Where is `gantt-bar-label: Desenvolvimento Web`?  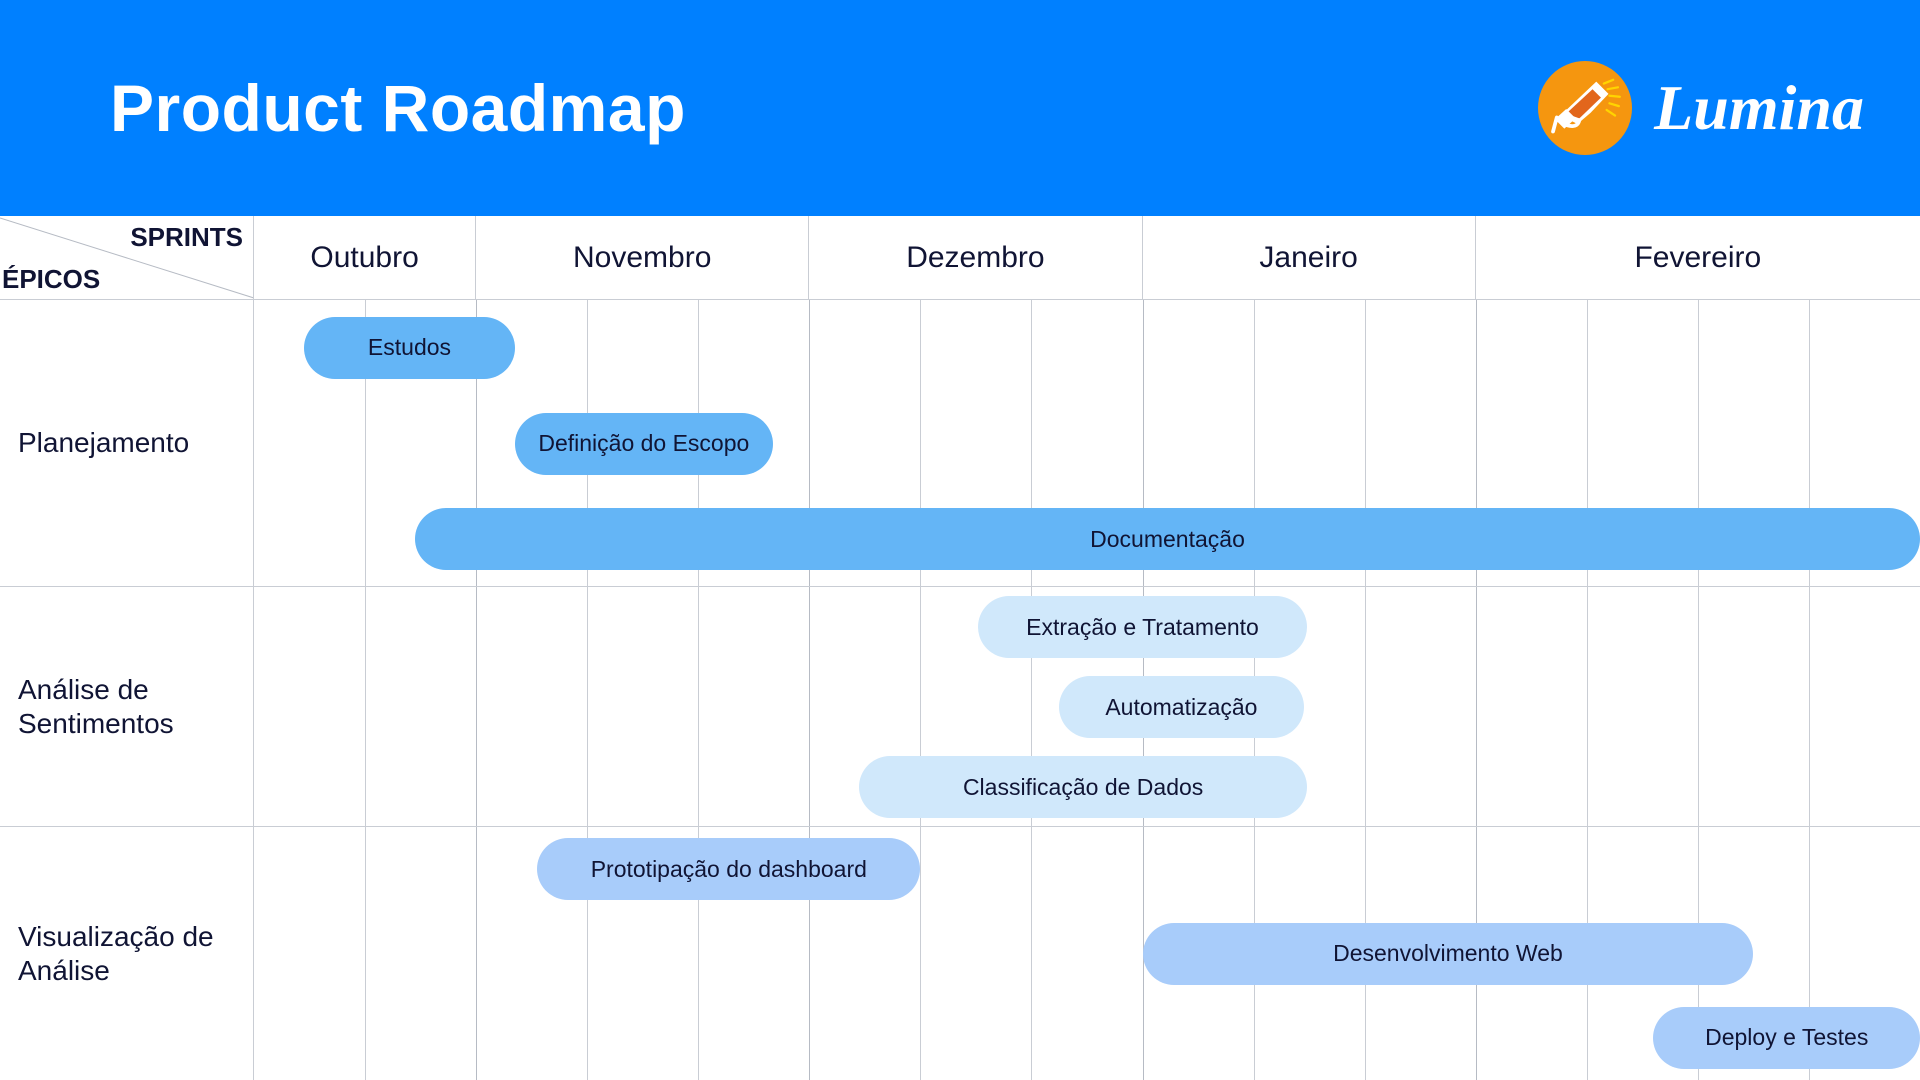 gantt-bar-label: Desenvolvimento Web is located at coordinates (1448, 953).